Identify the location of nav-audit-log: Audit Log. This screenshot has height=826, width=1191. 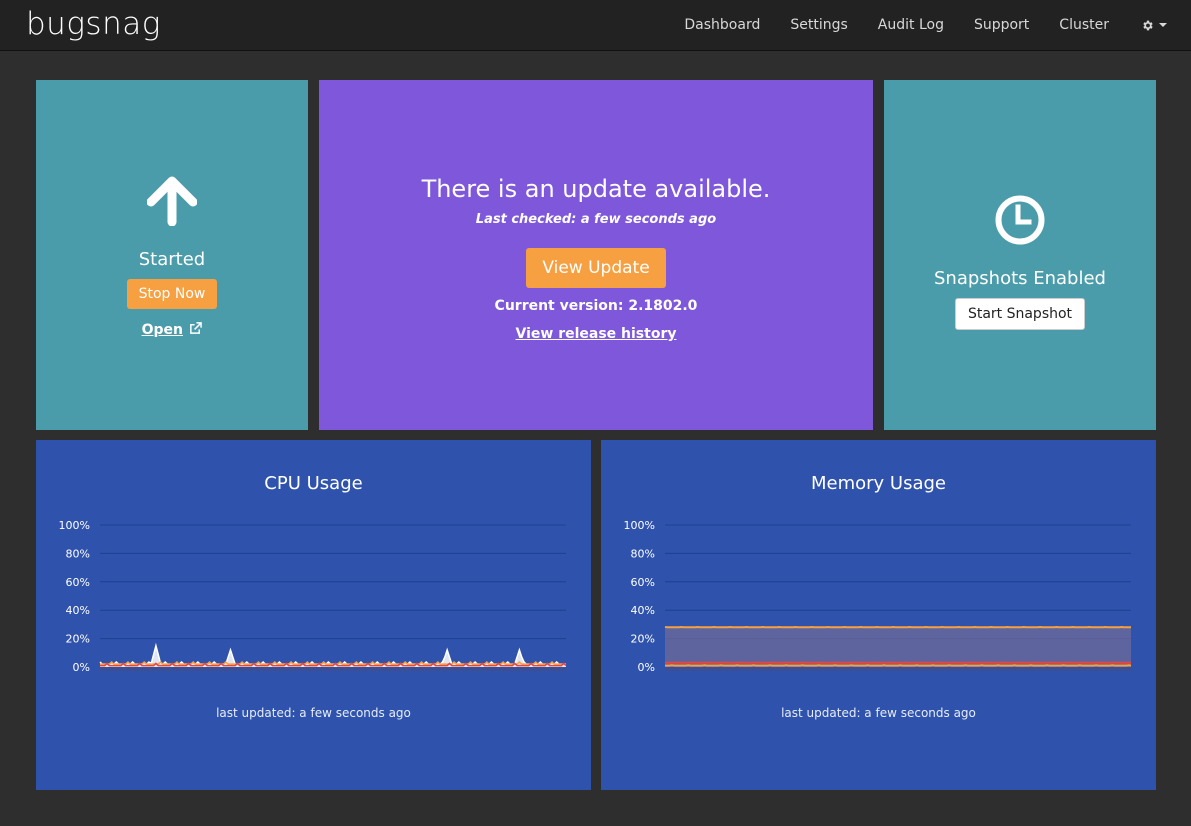
(911, 25).